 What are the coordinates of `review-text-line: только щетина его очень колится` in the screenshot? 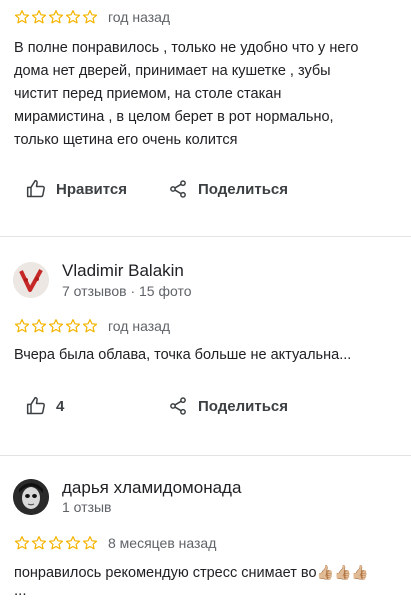 It's located at (126, 140).